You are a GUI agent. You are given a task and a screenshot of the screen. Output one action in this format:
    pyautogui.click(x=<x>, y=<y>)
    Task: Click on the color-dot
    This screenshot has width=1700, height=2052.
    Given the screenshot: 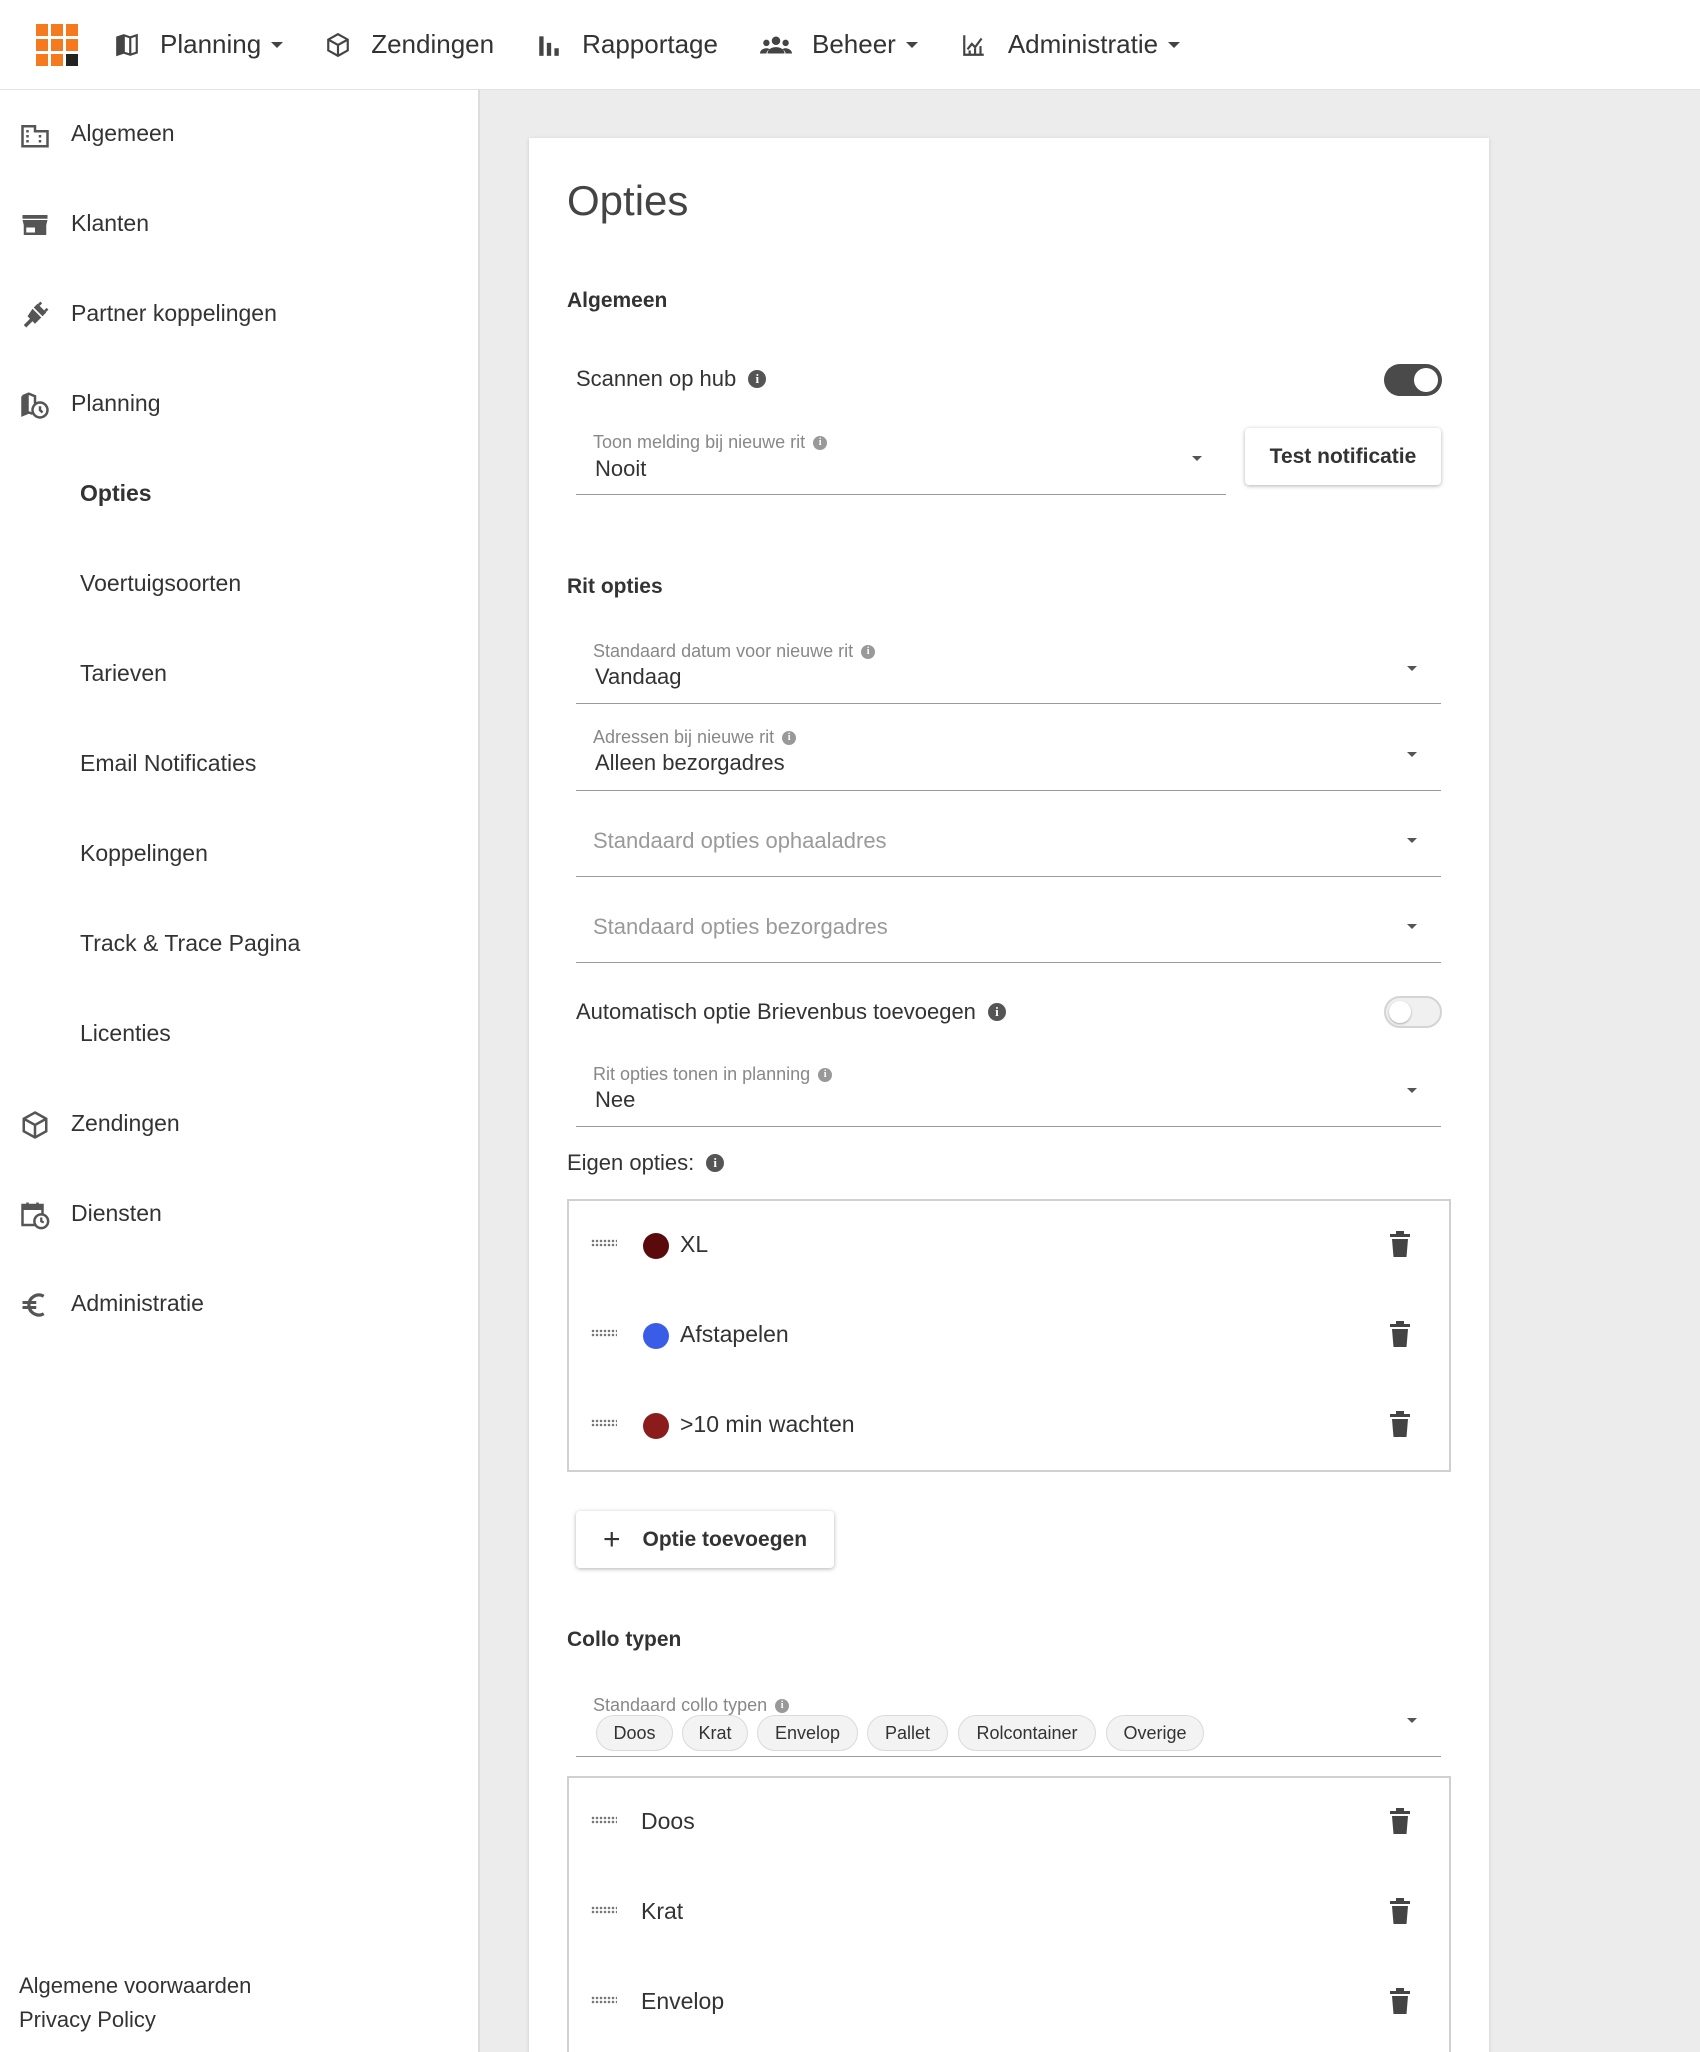 What is the action you would take?
    pyautogui.click(x=656, y=1246)
    